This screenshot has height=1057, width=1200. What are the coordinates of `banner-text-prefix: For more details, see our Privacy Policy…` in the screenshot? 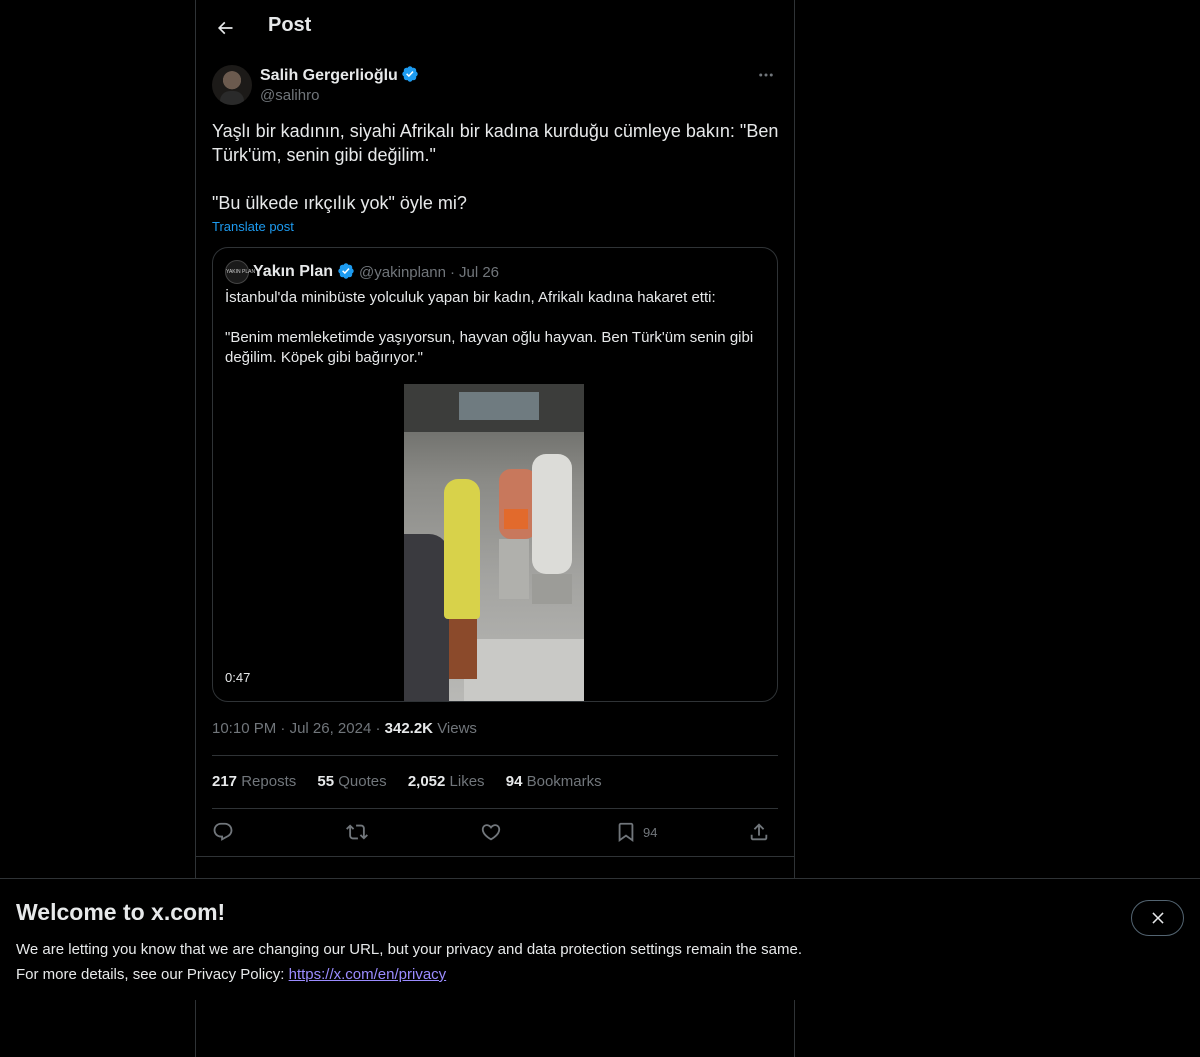 It's located at (150, 974).